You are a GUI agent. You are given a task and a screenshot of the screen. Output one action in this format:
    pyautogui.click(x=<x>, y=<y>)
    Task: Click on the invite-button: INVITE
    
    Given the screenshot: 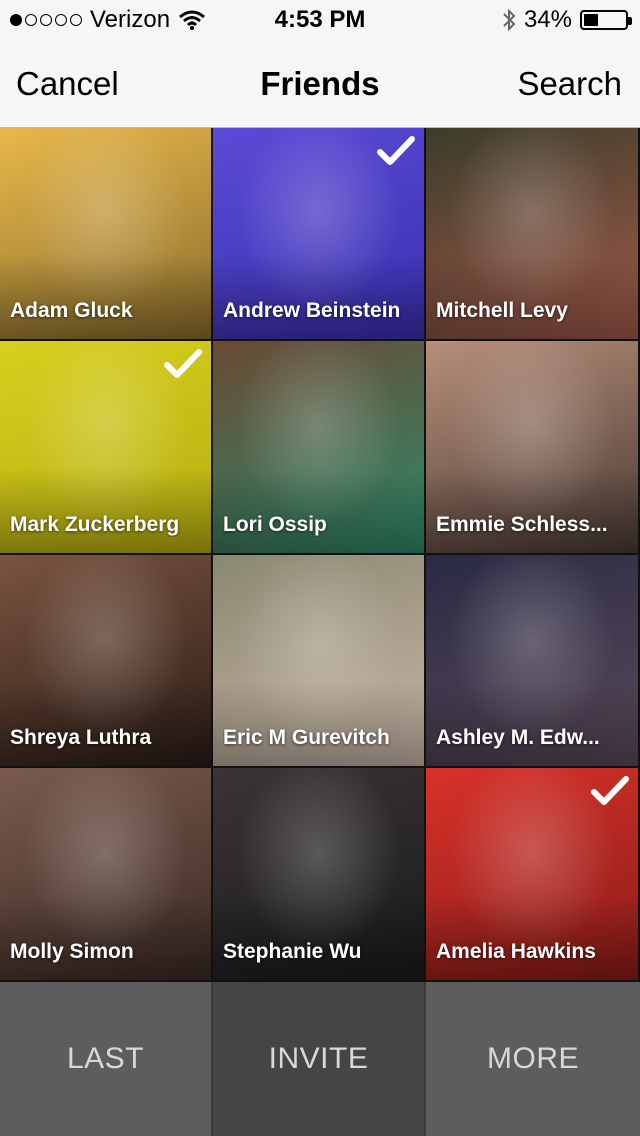 What is the action you would take?
    pyautogui.click(x=319, y=1059)
    